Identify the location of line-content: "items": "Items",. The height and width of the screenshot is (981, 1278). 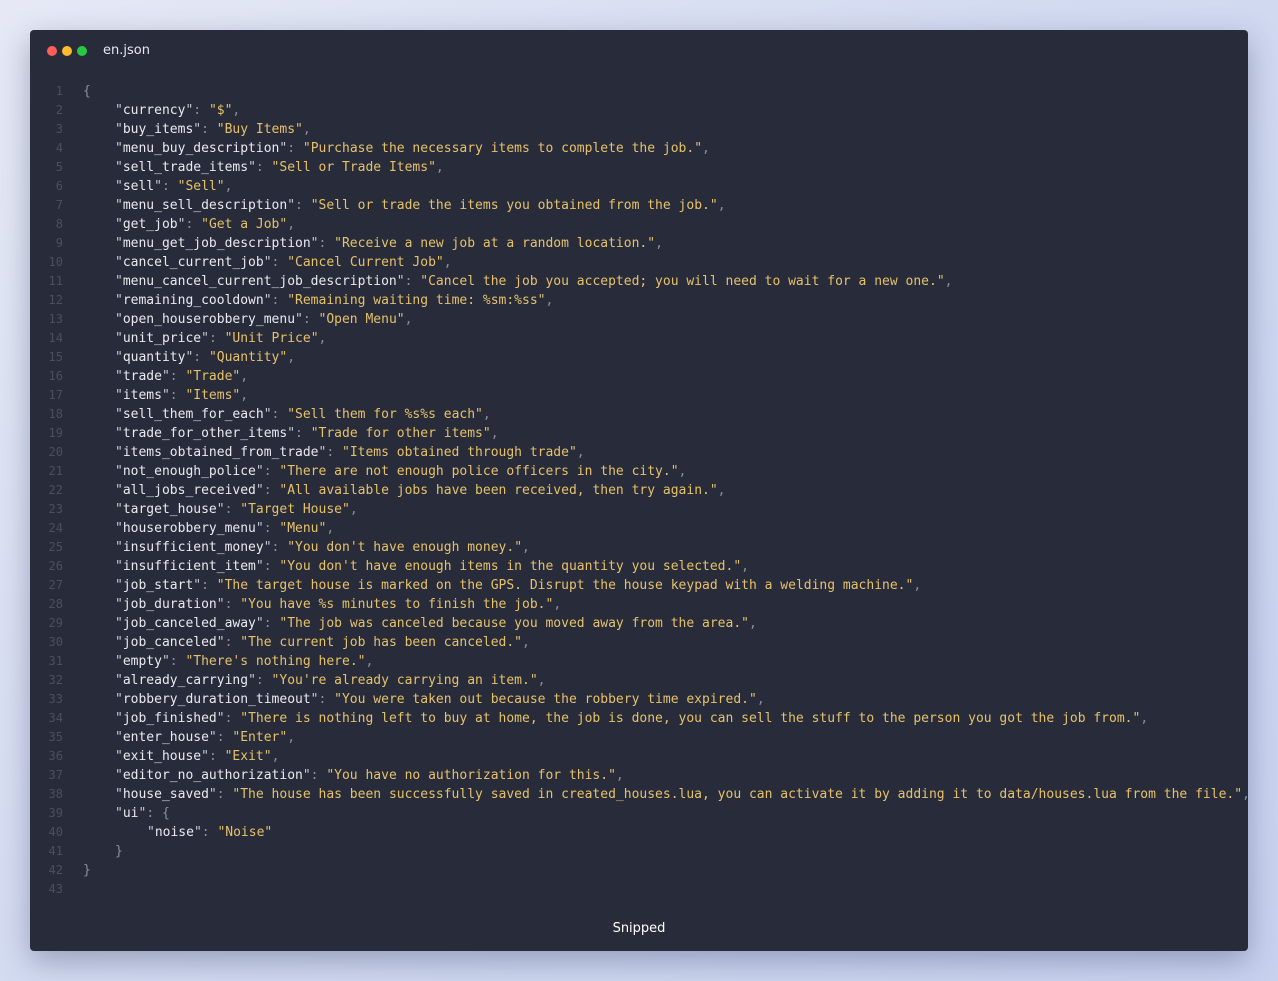
(165, 395).